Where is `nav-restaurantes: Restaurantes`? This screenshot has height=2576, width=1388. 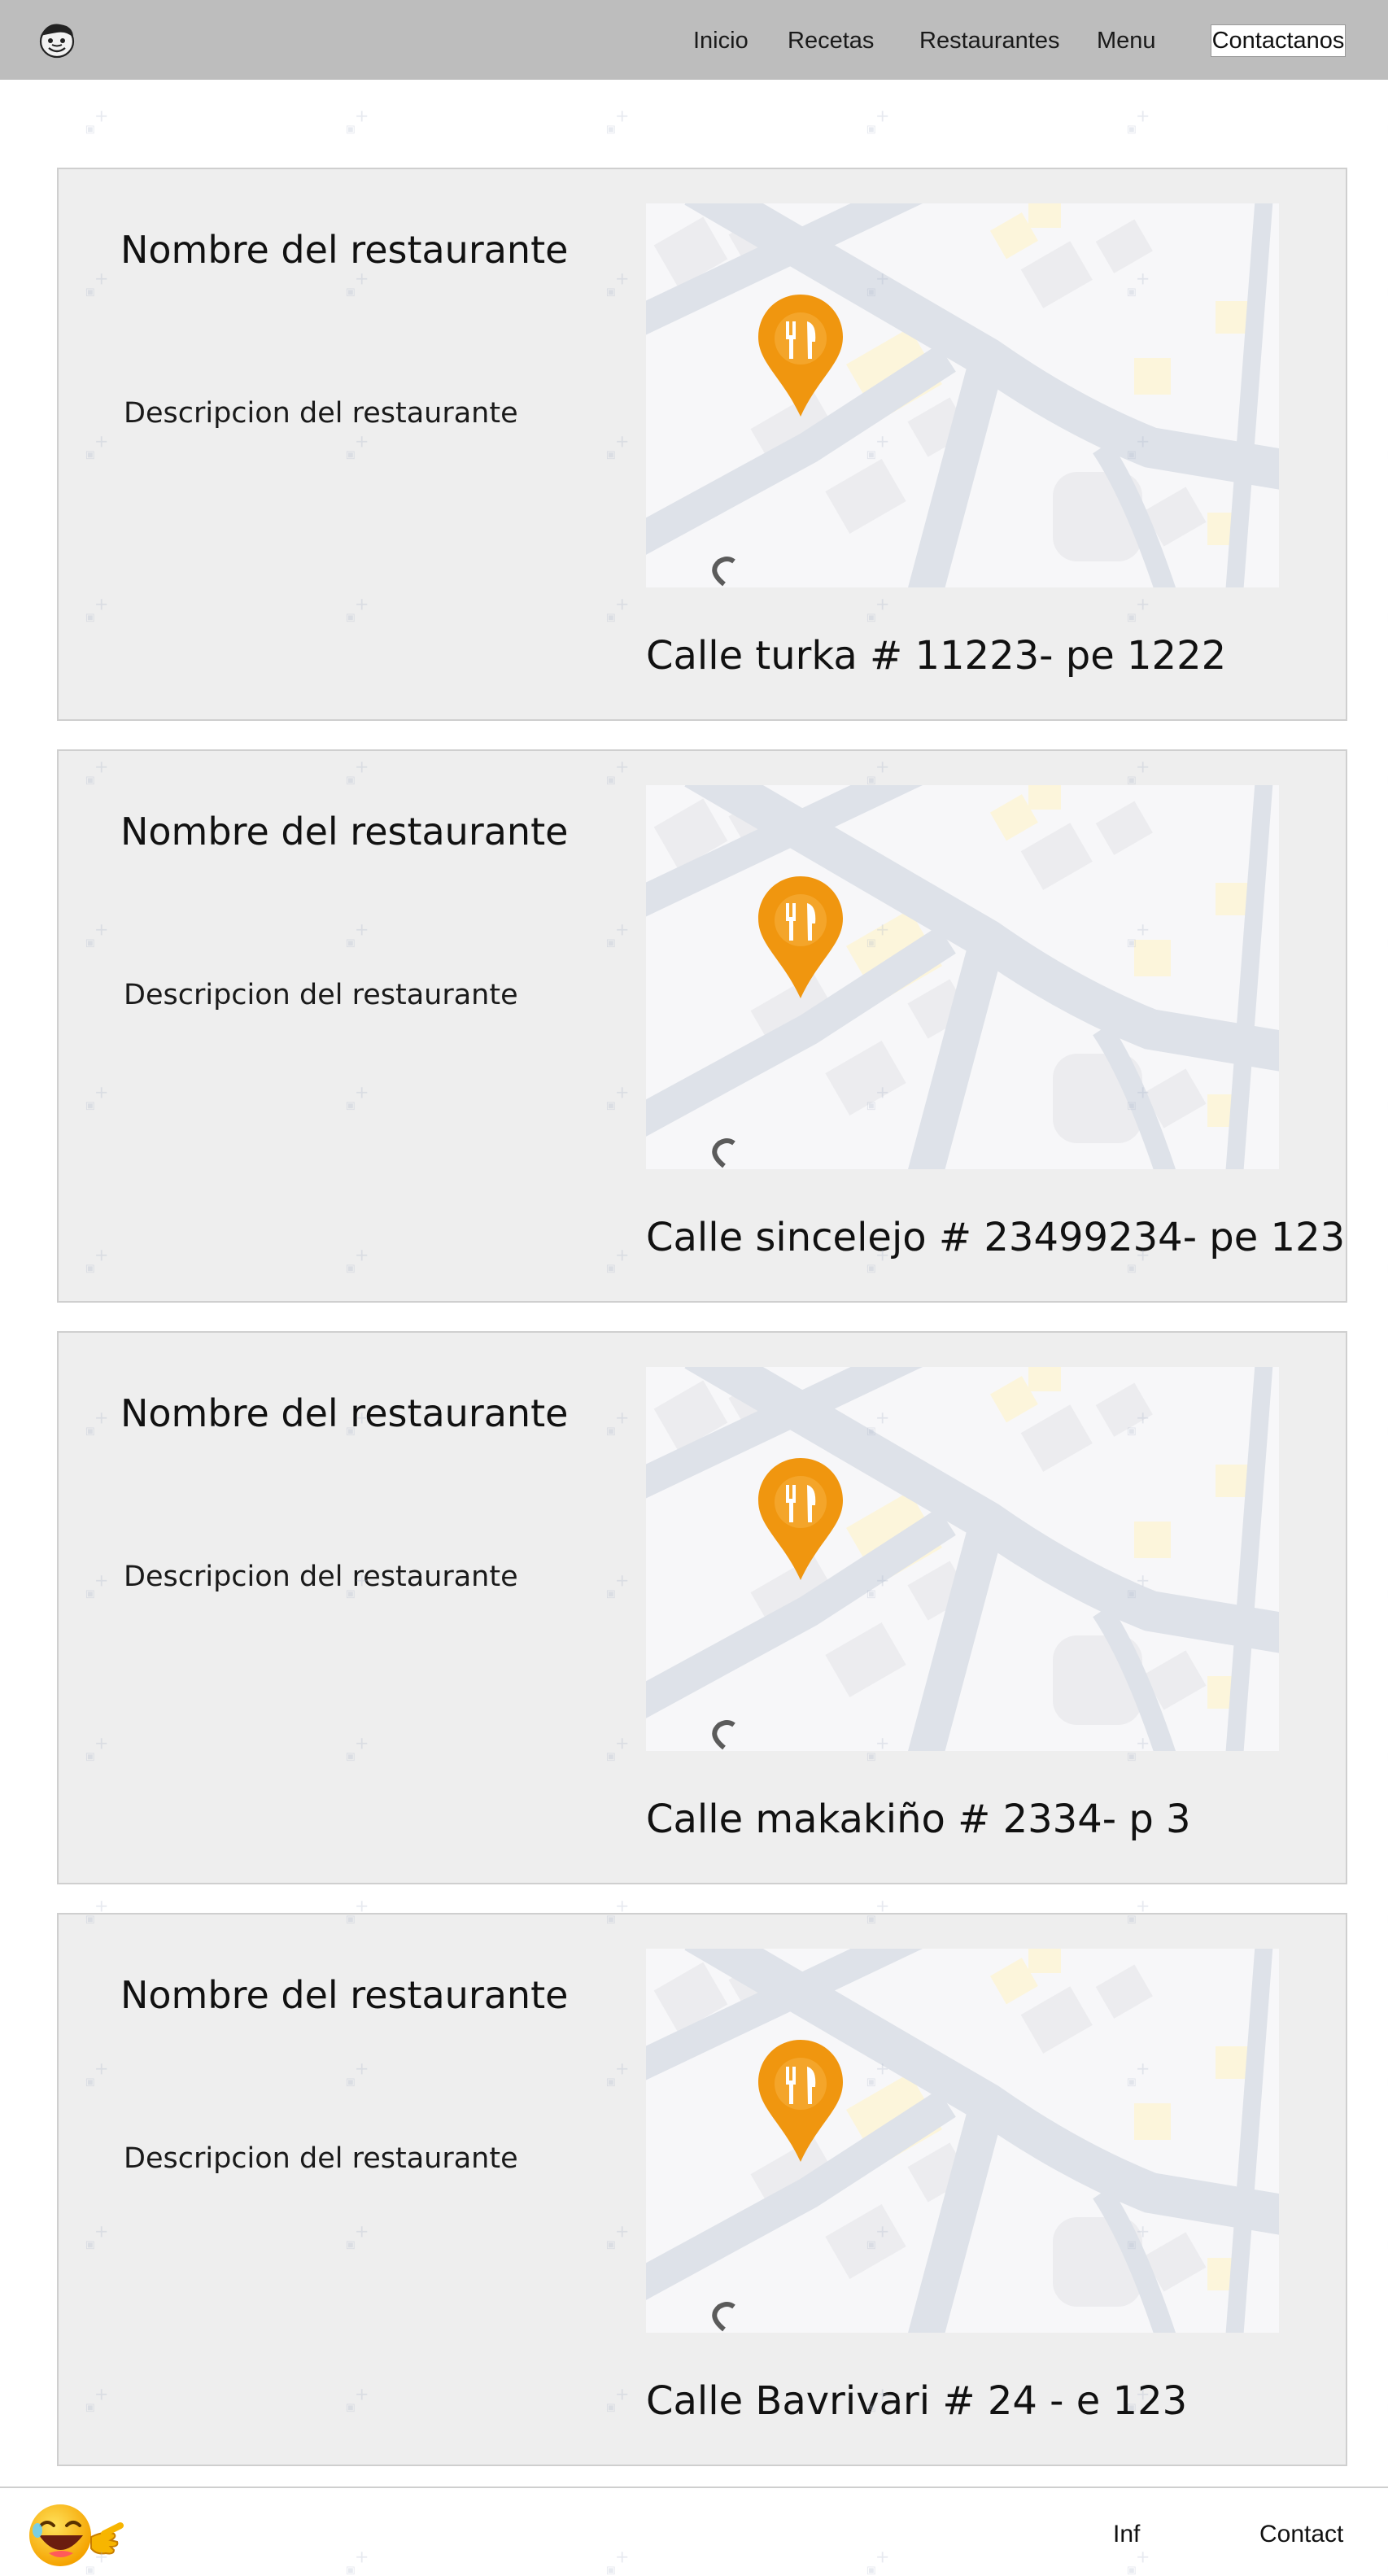
nav-restaurantes: Restaurantes is located at coordinates (989, 41).